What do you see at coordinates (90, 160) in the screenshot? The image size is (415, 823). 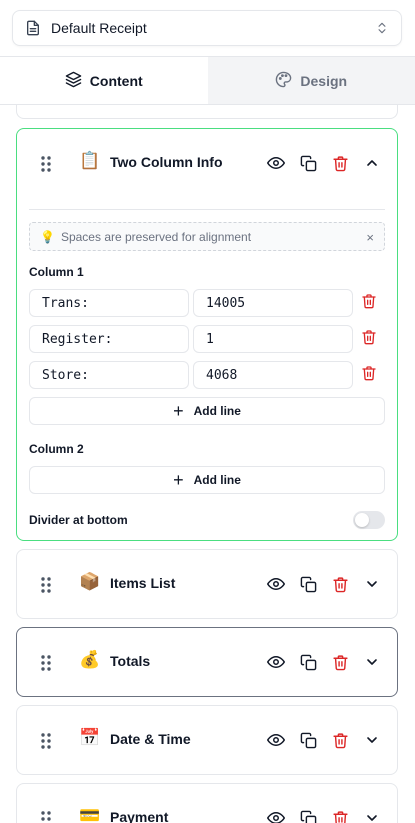 I see `clipboard-icon: 📋` at bounding box center [90, 160].